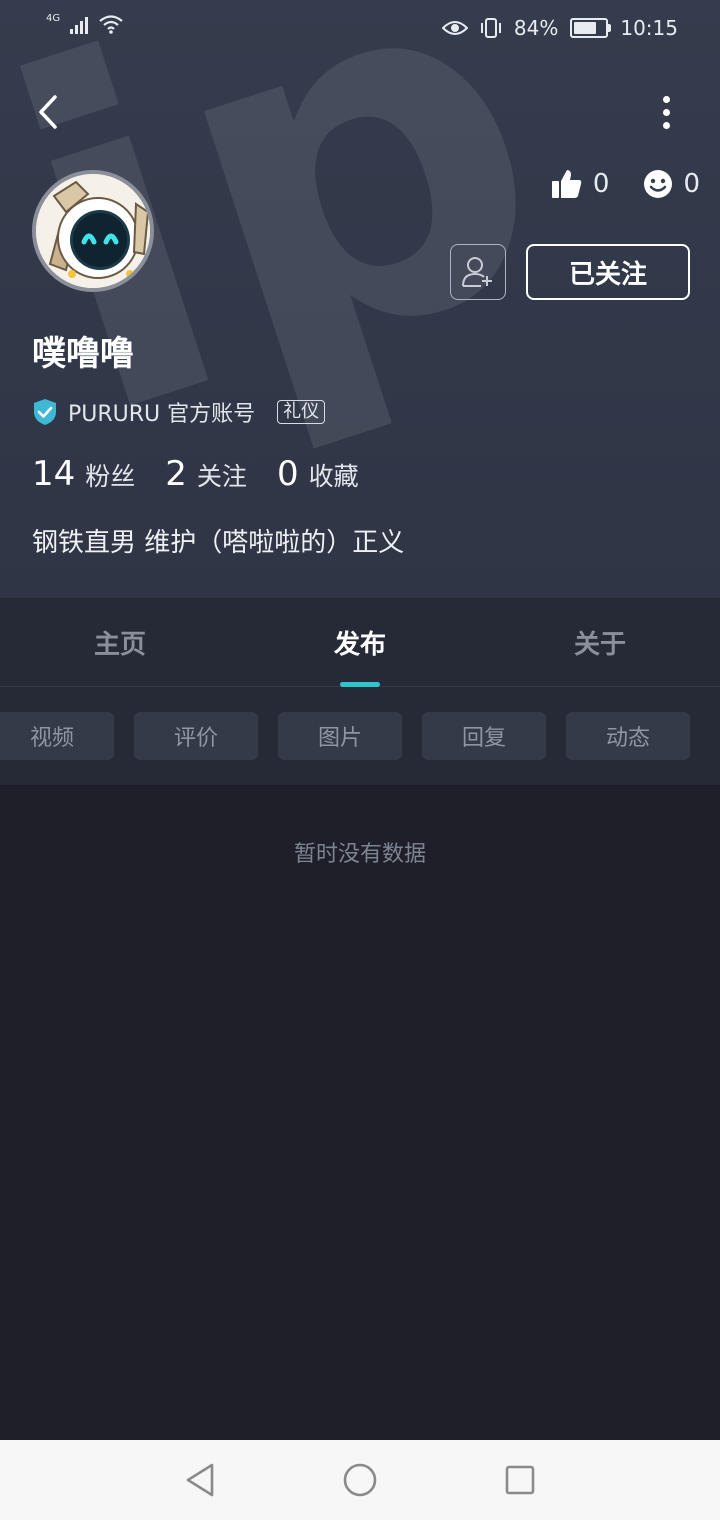 The height and width of the screenshot is (1520, 720). I want to click on signal-icon, so click(79, 24).